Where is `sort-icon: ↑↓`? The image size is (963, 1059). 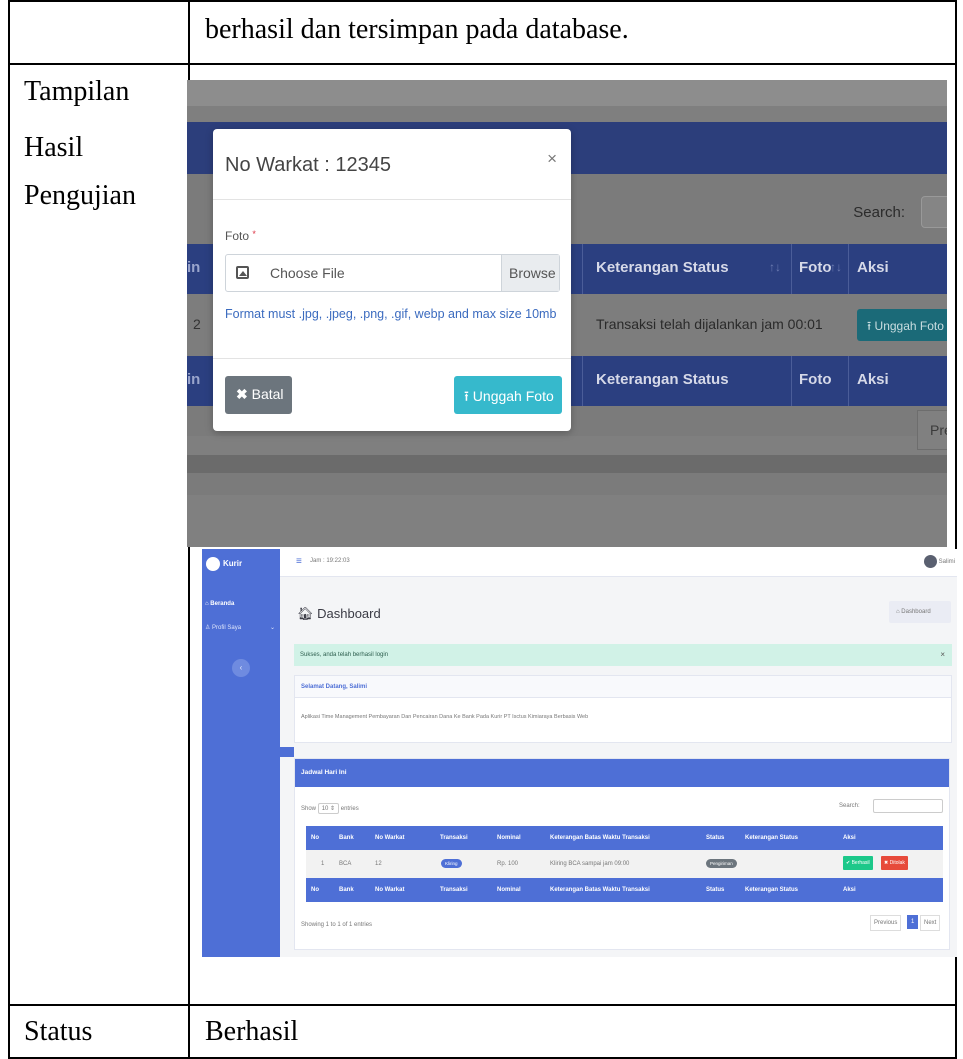 sort-icon: ↑↓ is located at coordinates (836, 267).